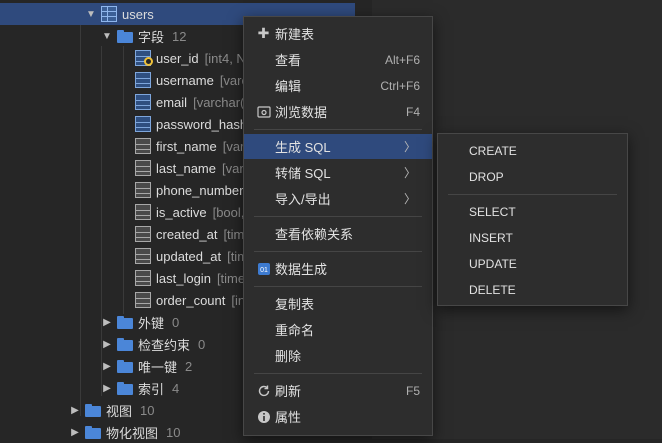 This screenshot has width=662, height=443. I want to click on group-label: 视图, so click(119, 411).